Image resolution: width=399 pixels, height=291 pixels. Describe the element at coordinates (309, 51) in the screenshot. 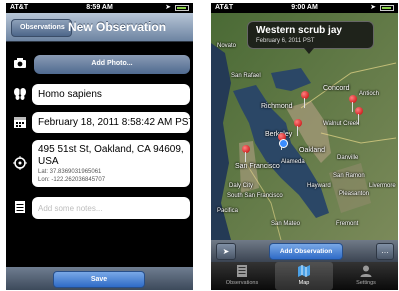

I see `callout-pointer` at that location.